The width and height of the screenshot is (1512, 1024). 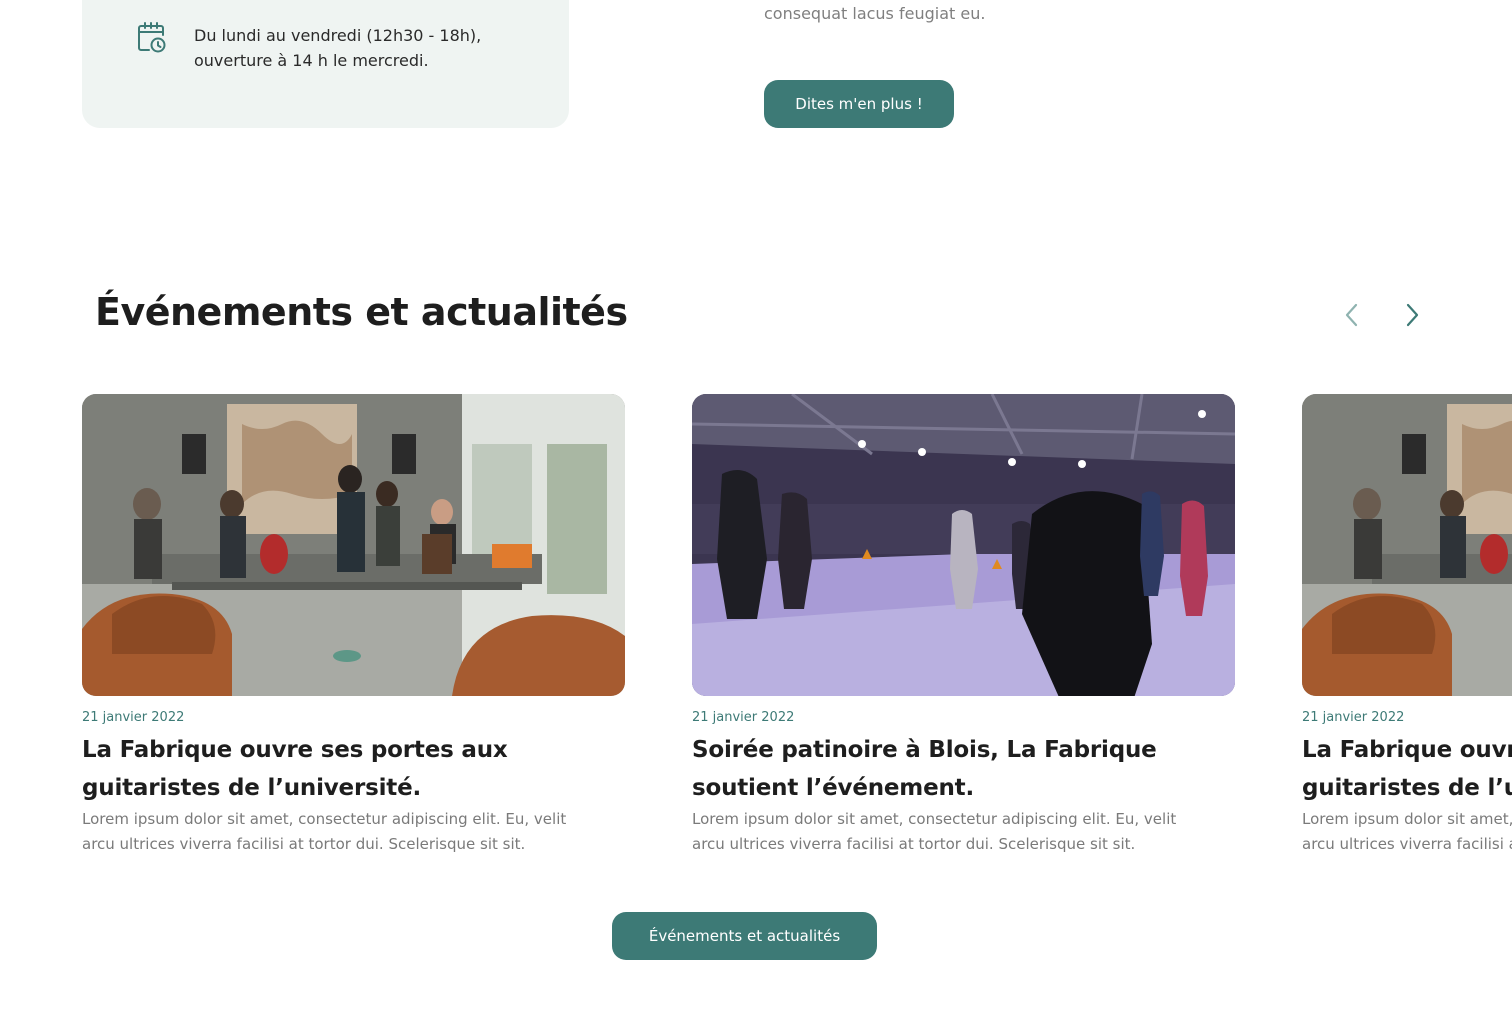 I want to click on ice-rink-image, so click(x=963, y=545).